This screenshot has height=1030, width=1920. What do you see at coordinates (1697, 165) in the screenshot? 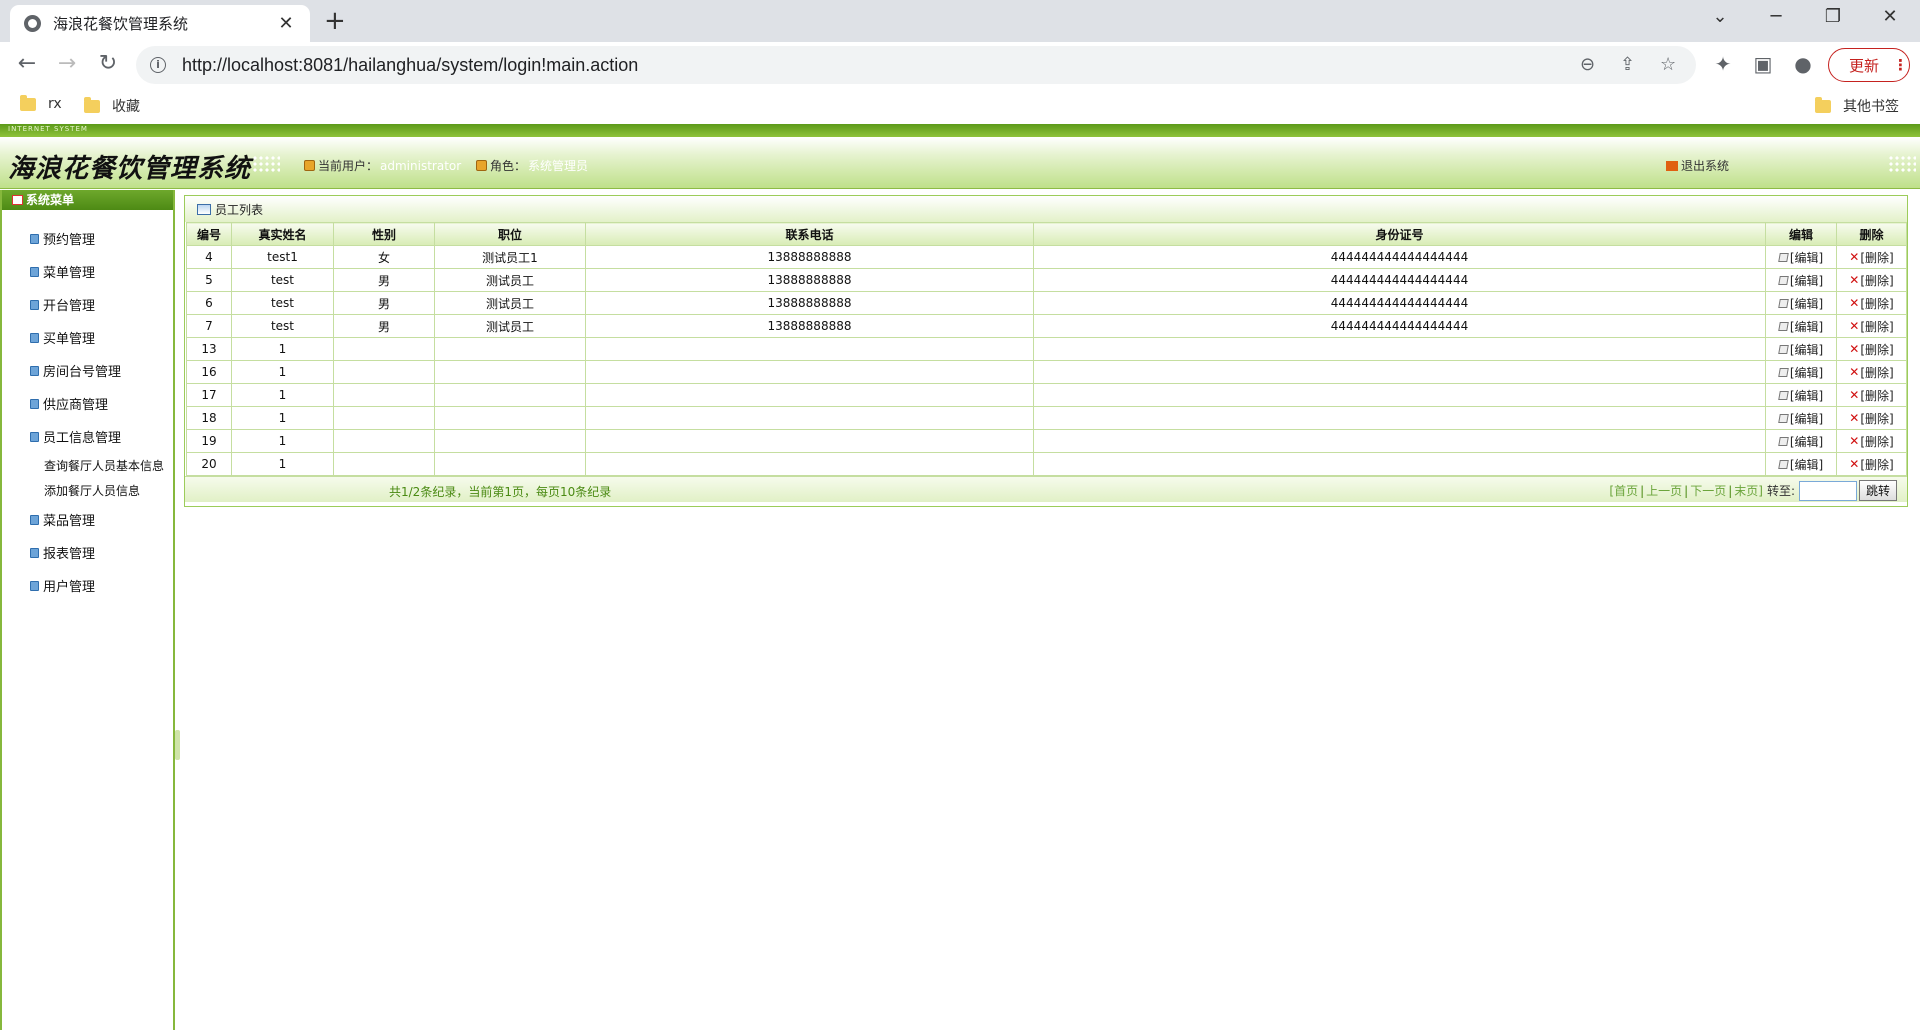
I see `logout-link: 退出系统` at bounding box center [1697, 165].